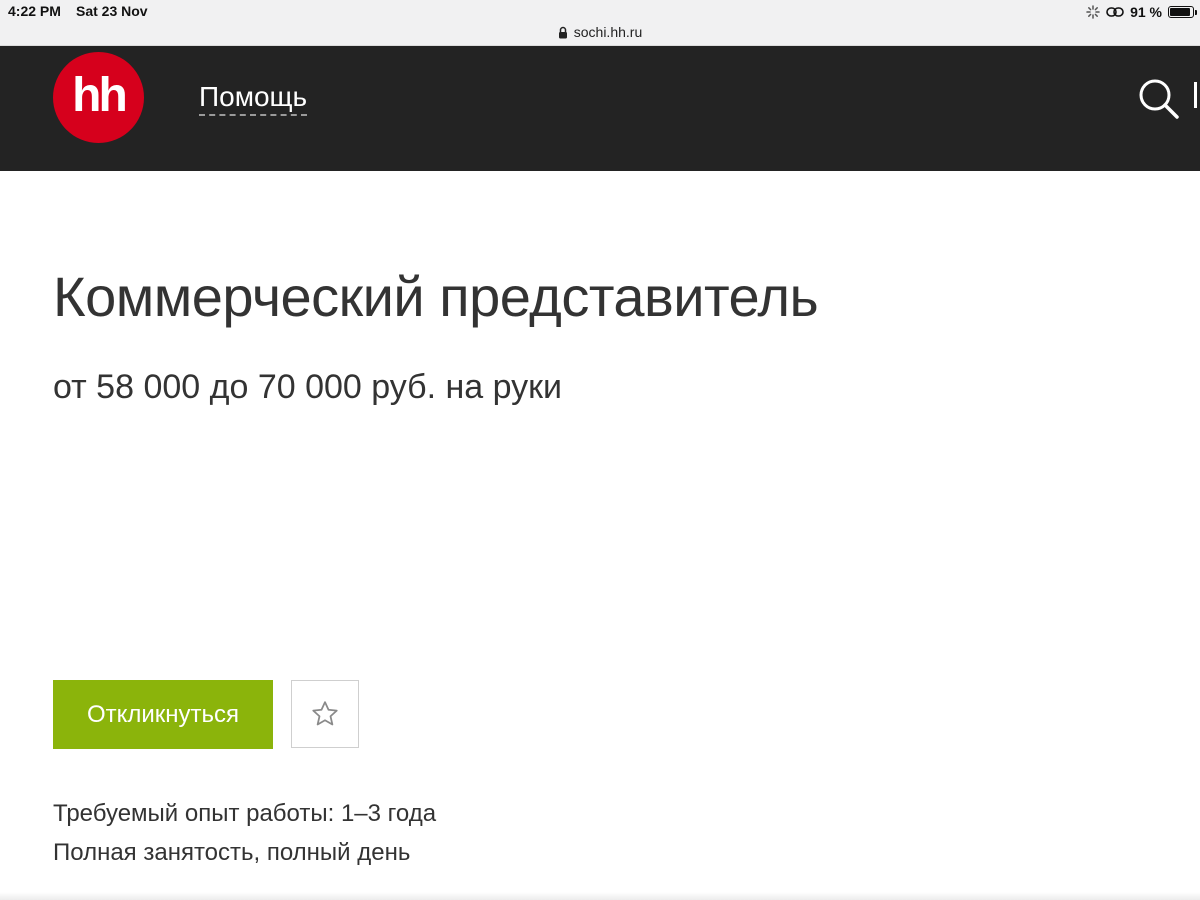 The width and height of the screenshot is (1200, 900). I want to click on vacancy-salary: от 58 000 до 70 000 руб. на руки, so click(308, 387).